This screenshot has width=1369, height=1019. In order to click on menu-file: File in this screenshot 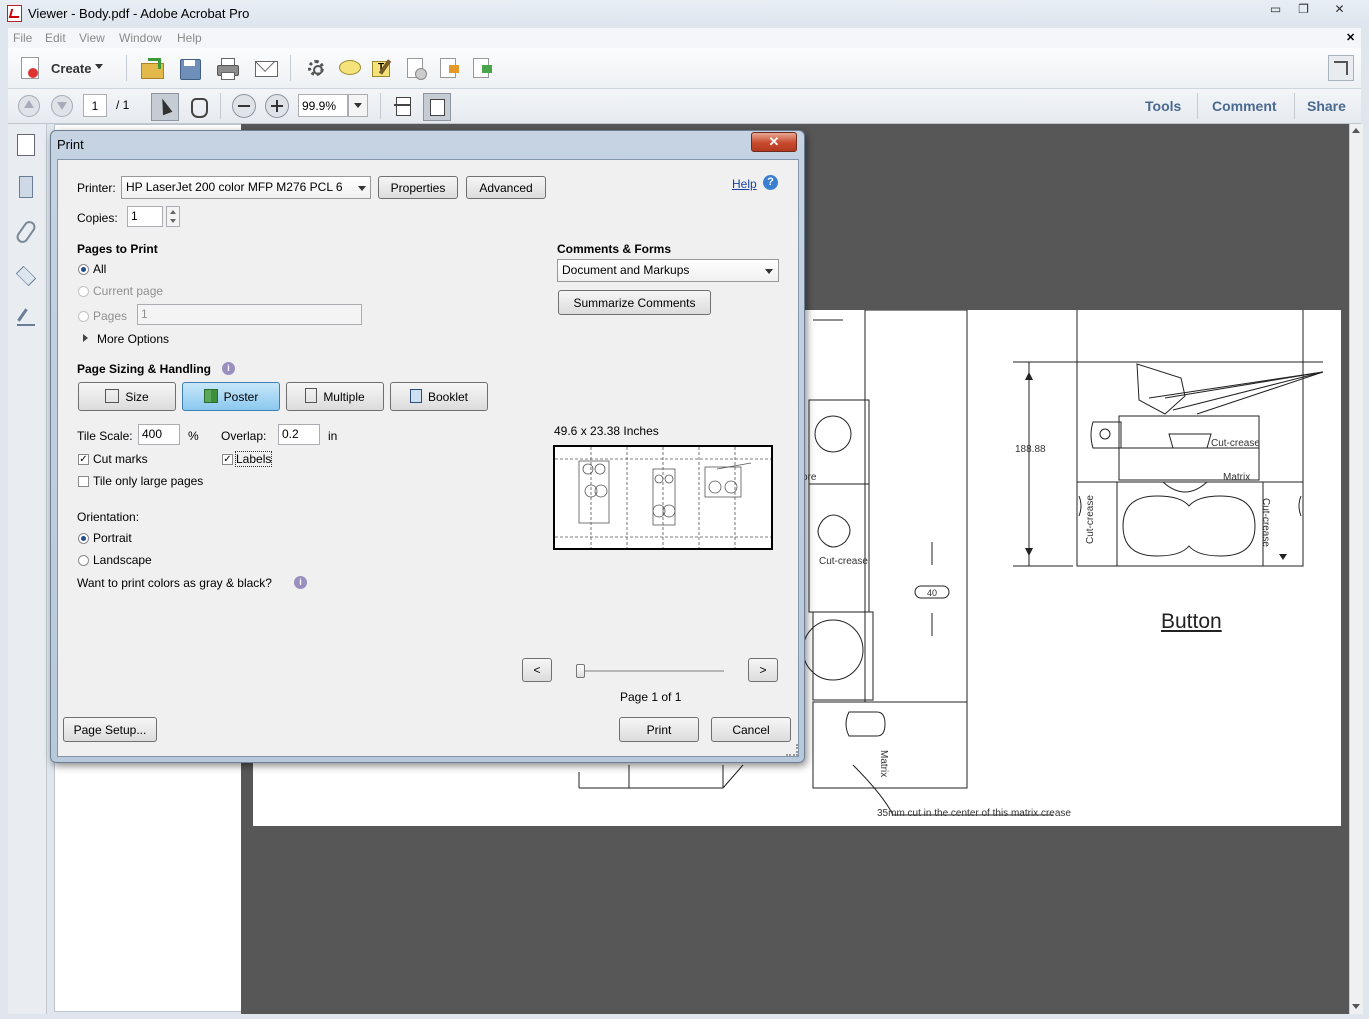, I will do `click(22, 38)`.